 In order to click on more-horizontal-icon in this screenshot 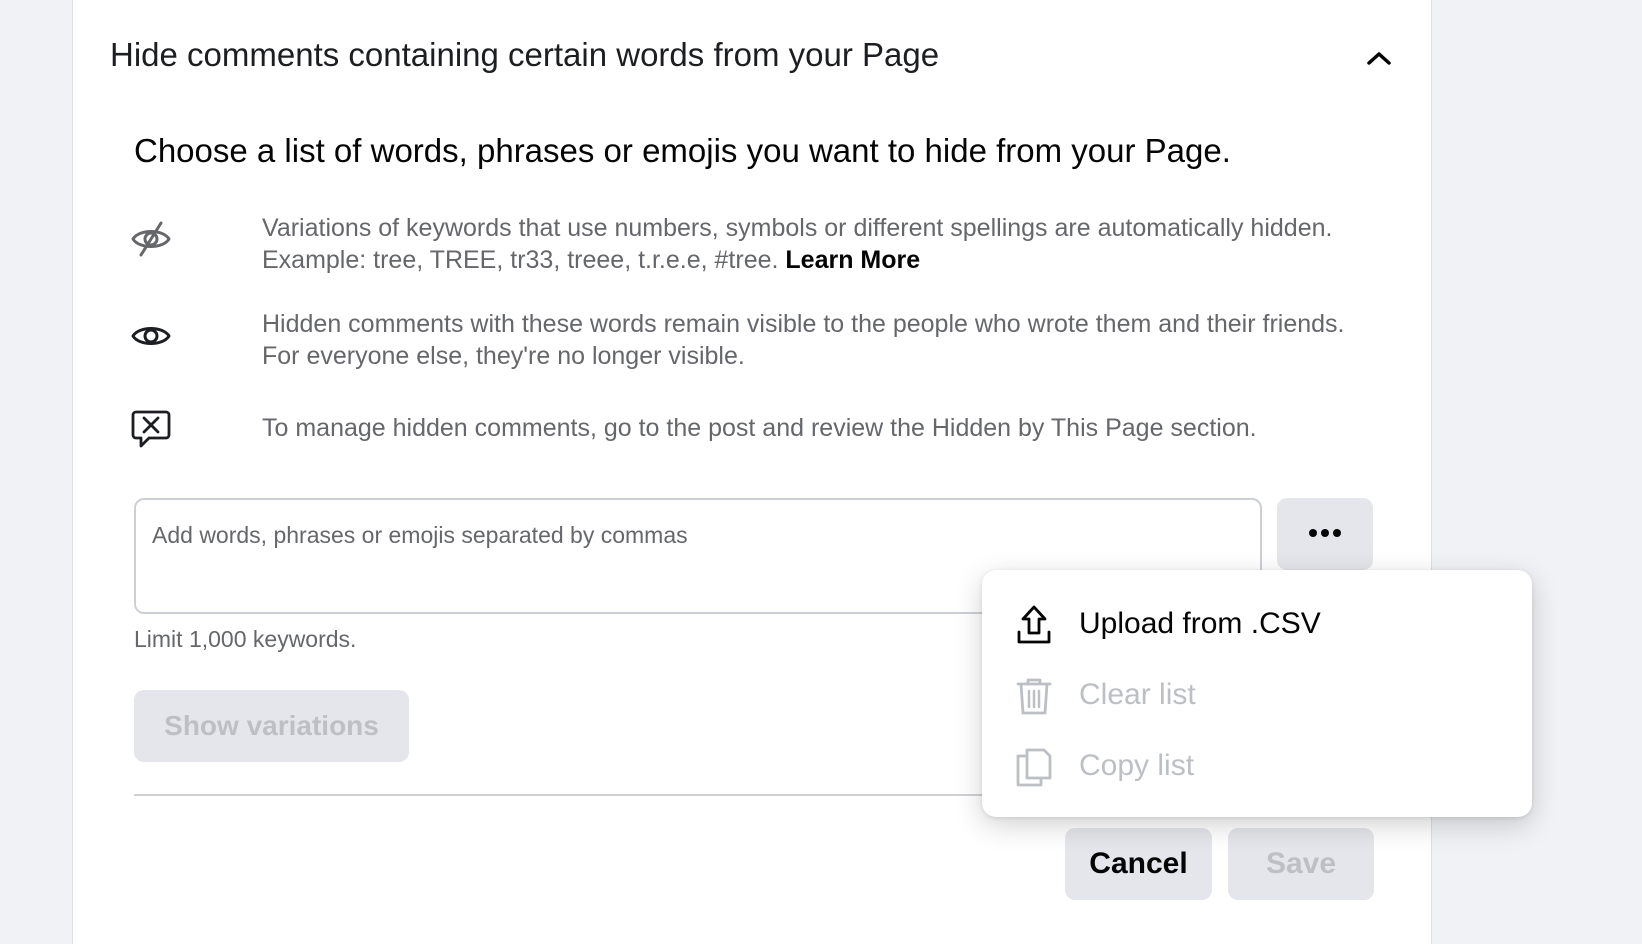, I will do `click(1325, 534)`.